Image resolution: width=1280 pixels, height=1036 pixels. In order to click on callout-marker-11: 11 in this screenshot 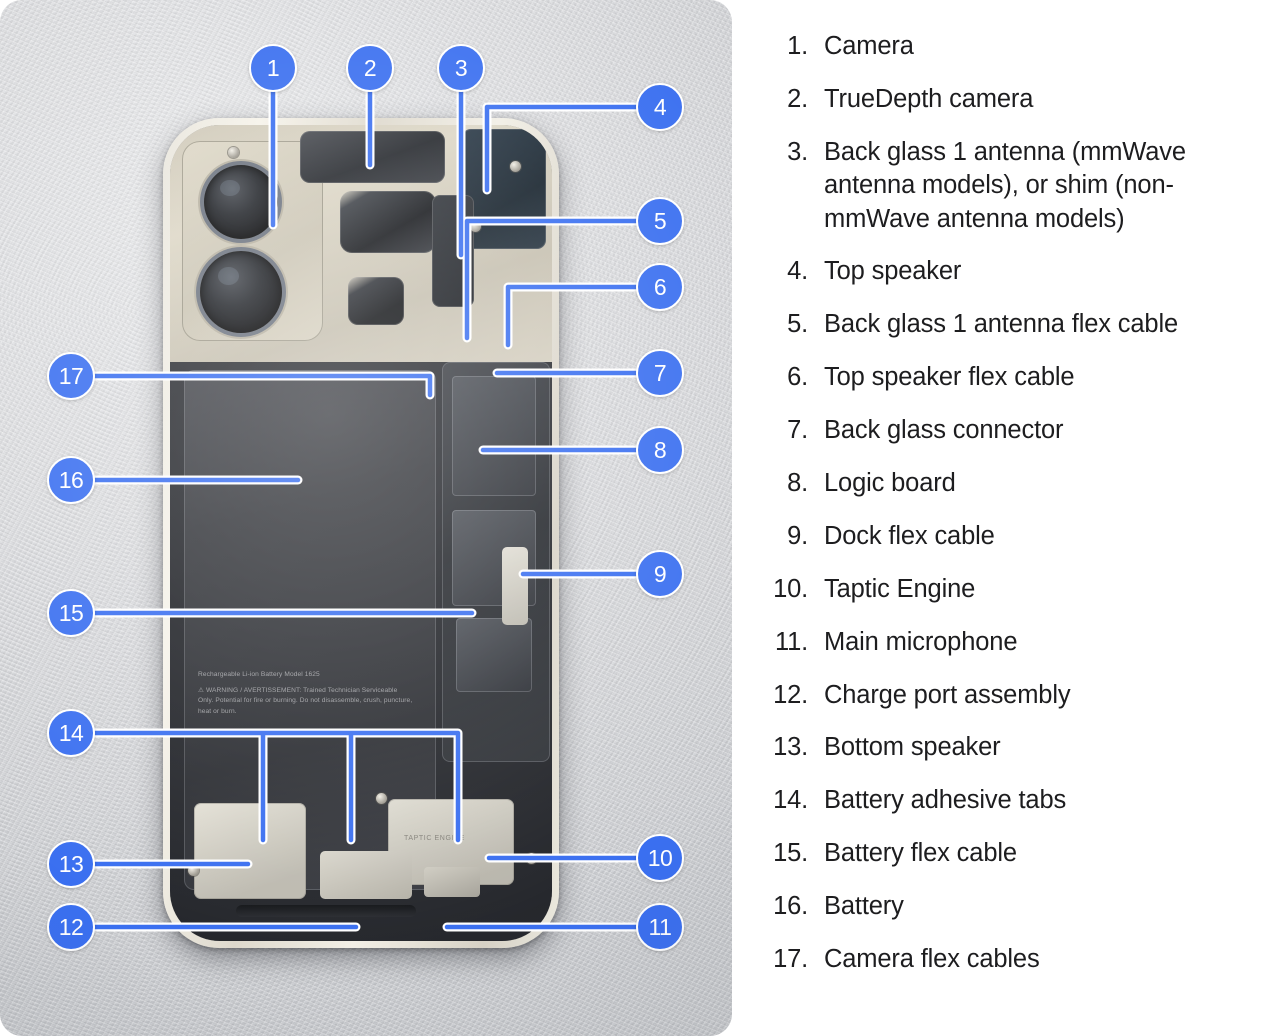, I will do `click(660, 927)`.